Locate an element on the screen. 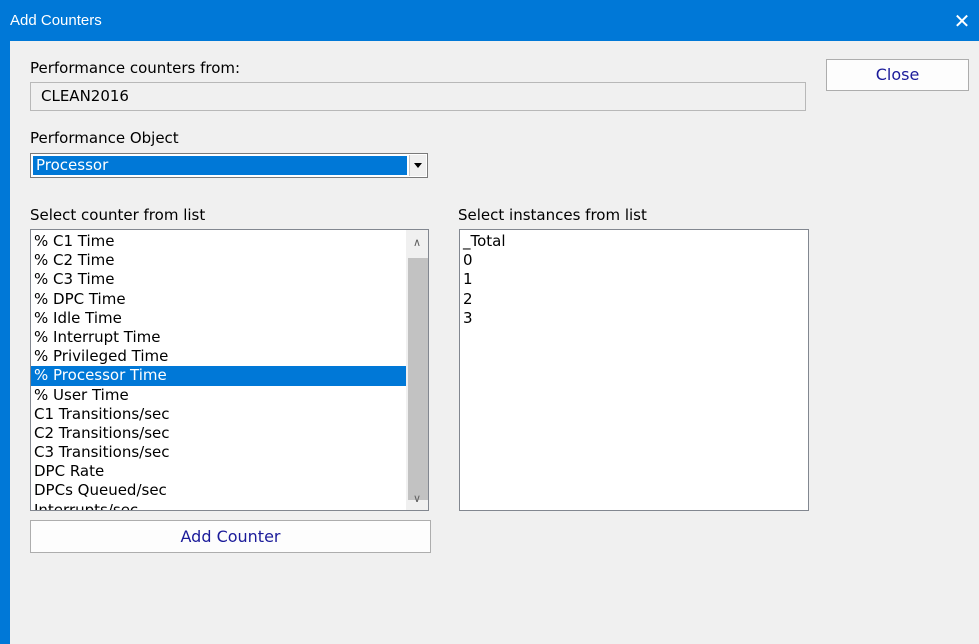 The height and width of the screenshot is (644, 979). counter-list-item: % C1 Time is located at coordinates (218, 241).